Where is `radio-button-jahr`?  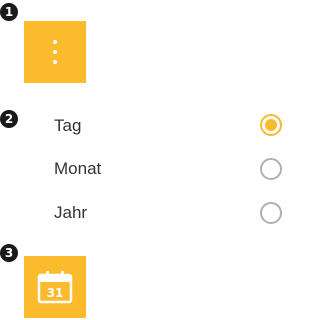 radio-button-jahr is located at coordinates (271, 213).